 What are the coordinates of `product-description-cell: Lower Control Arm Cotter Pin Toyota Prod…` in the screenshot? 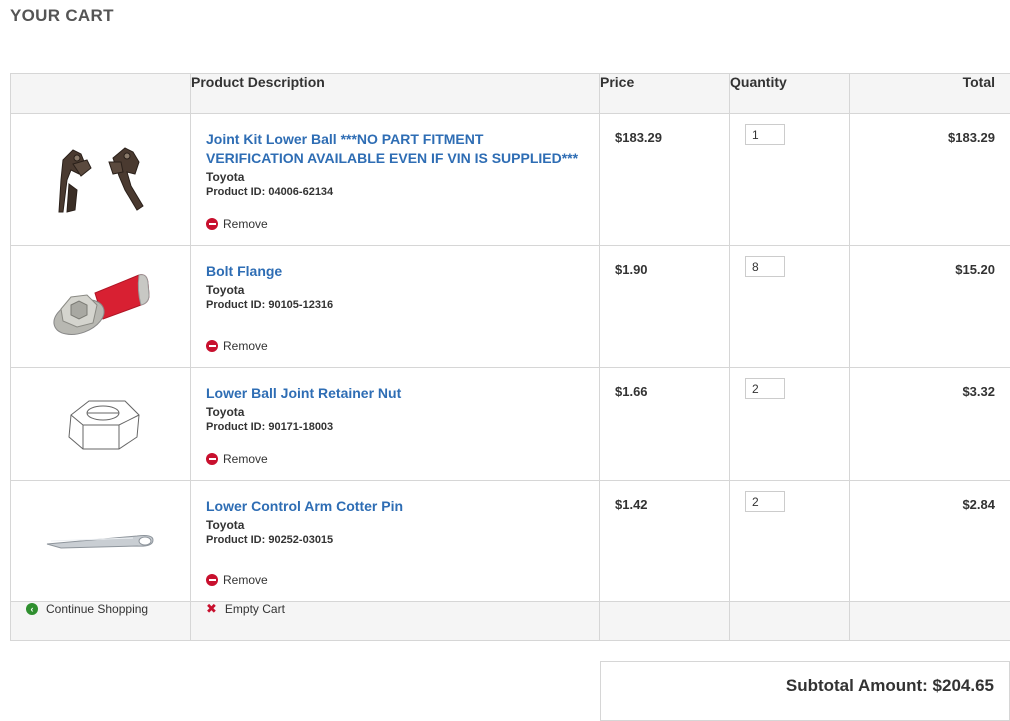 It's located at (395, 541).